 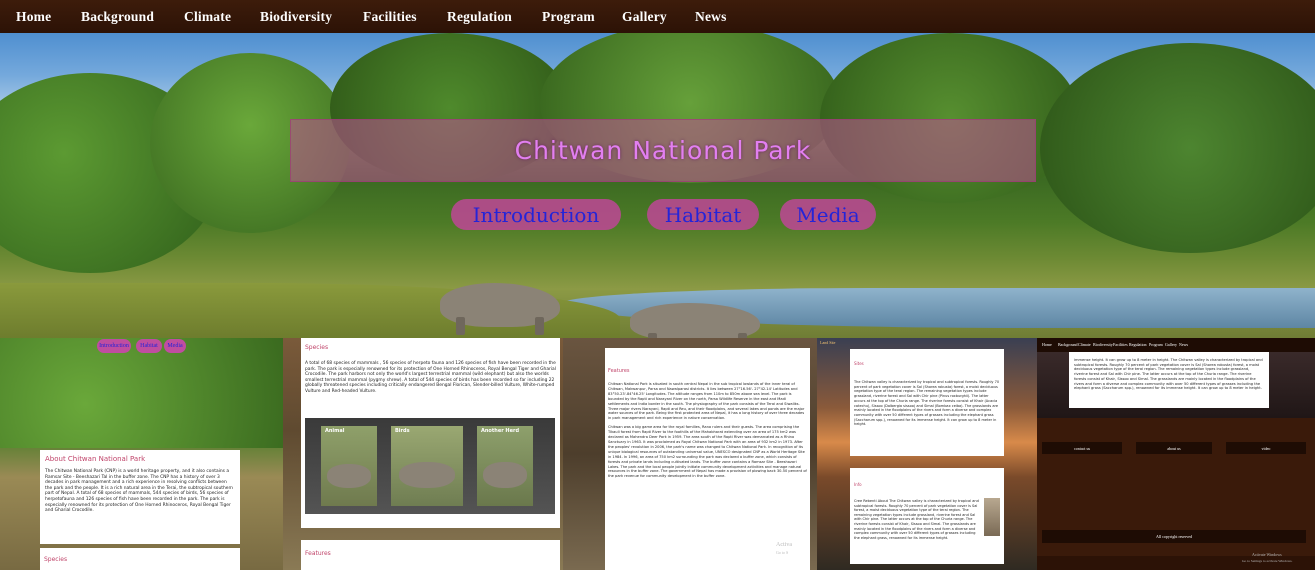 What do you see at coordinates (1156, 344) in the screenshot?
I see `mini-nav-program-link: Program` at bounding box center [1156, 344].